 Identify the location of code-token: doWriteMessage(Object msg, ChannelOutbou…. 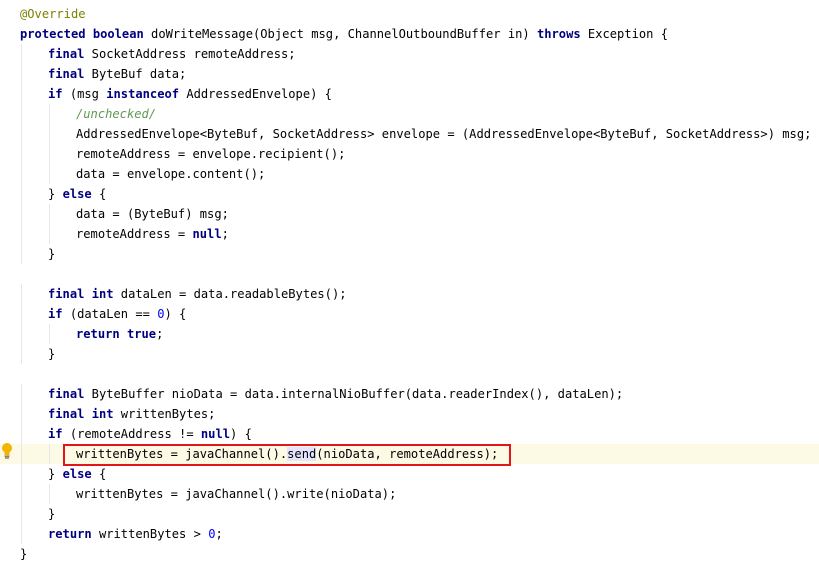
(340, 34).